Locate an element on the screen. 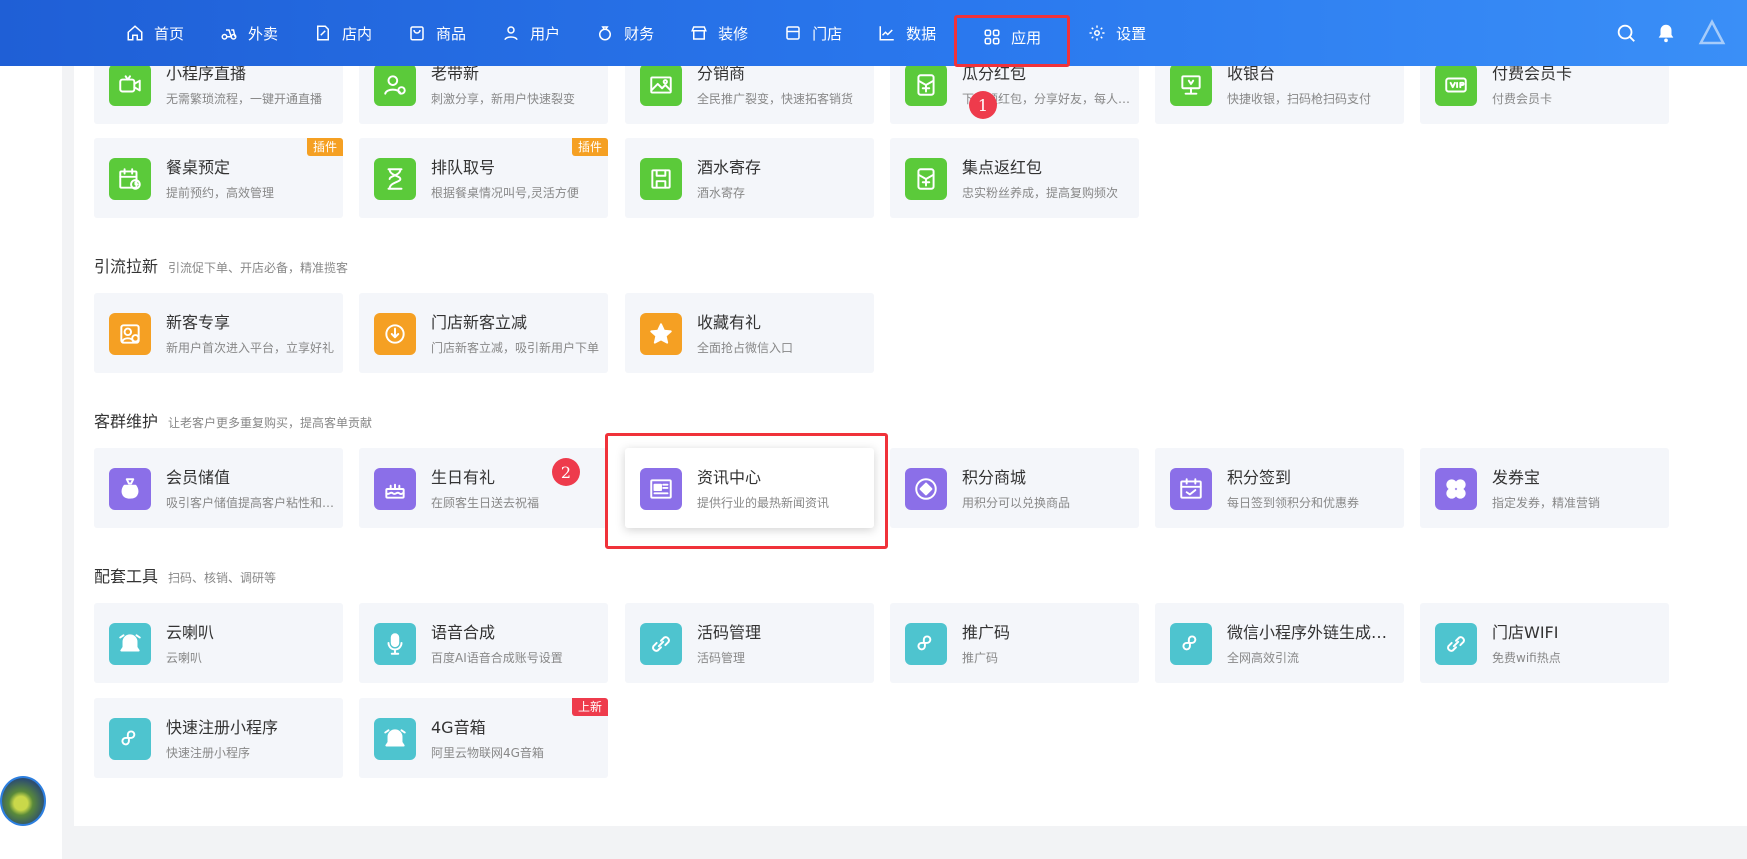 This screenshot has height=859, width=1747. cashier-icon is located at coordinates (1191, 85).